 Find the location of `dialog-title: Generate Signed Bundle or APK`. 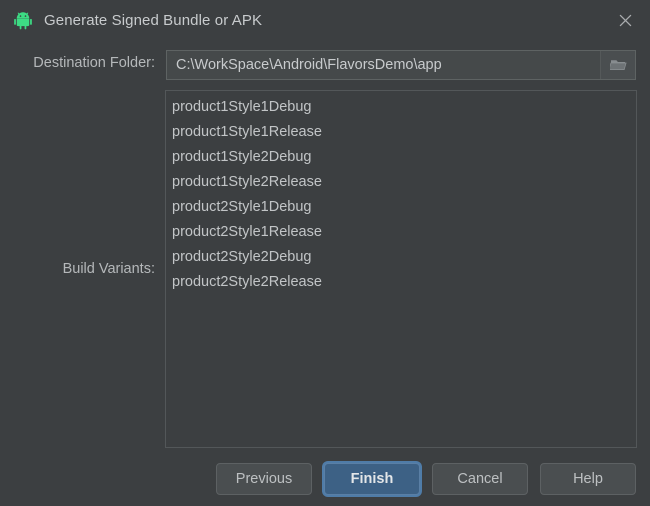

dialog-title: Generate Signed Bundle or APK is located at coordinates (153, 20).